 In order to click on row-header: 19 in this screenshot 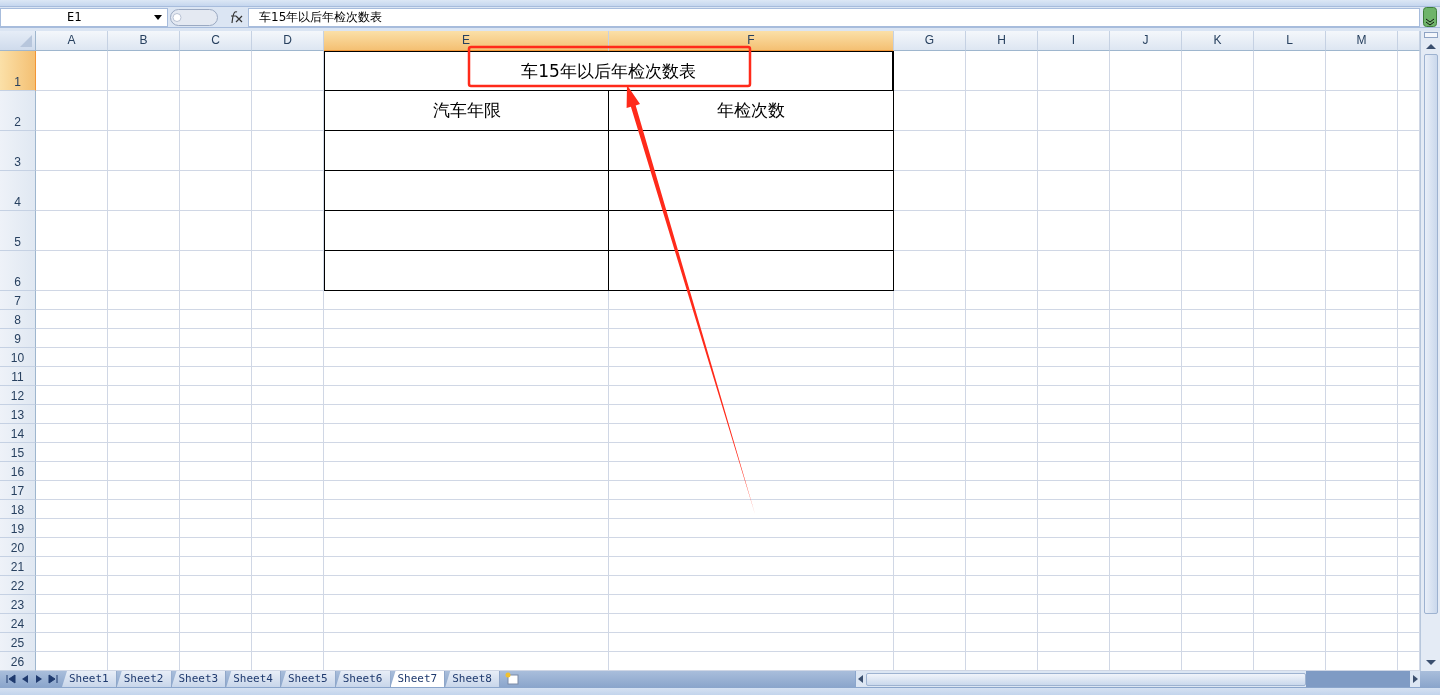, I will do `click(18, 528)`.